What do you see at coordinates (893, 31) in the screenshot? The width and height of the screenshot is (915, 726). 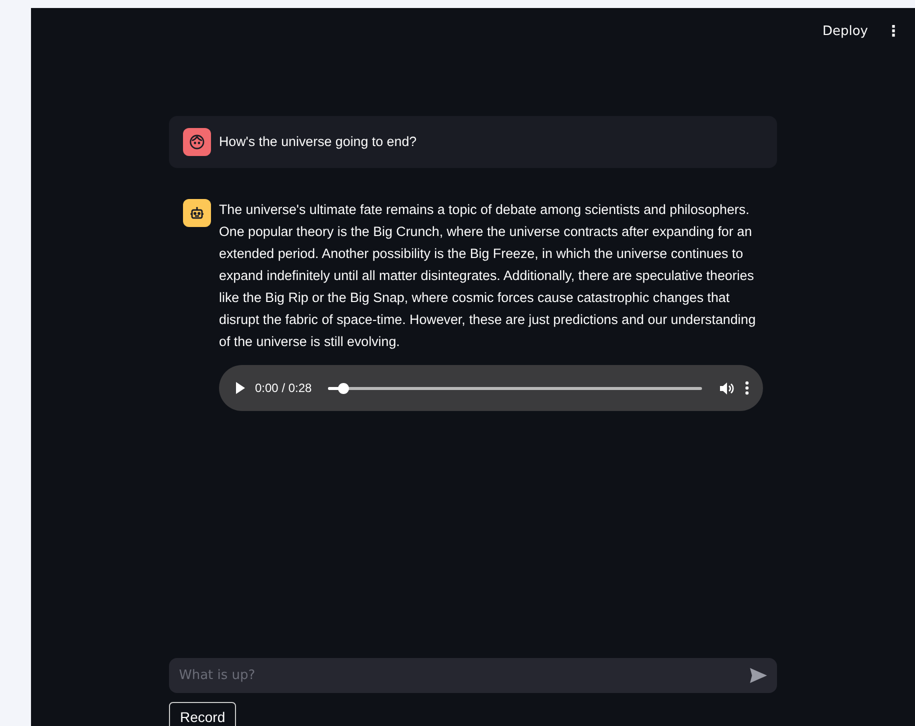 I see `menu-button: ⋮` at bounding box center [893, 31].